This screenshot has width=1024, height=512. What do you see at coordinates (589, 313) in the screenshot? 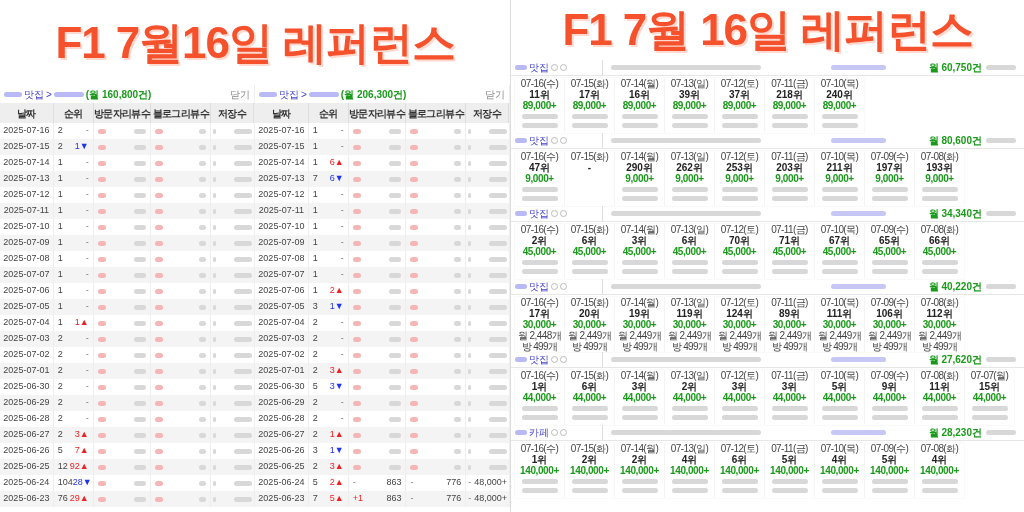
I see `rank-value: 20위` at bounding box center [589, 313].